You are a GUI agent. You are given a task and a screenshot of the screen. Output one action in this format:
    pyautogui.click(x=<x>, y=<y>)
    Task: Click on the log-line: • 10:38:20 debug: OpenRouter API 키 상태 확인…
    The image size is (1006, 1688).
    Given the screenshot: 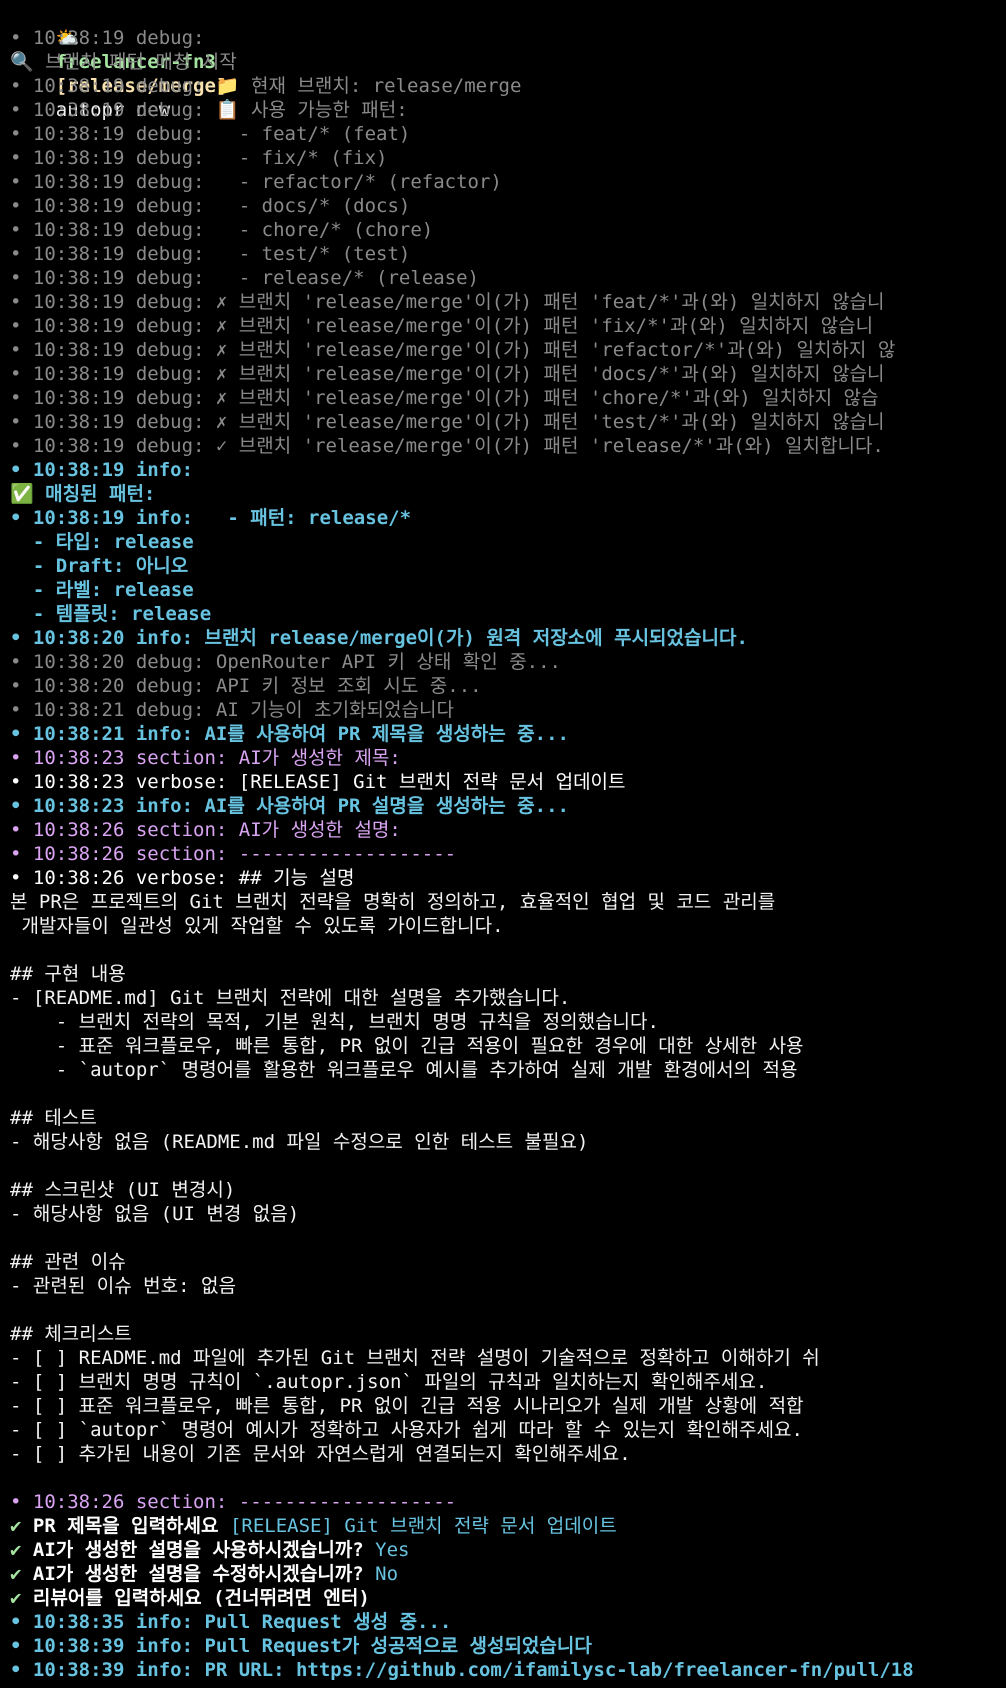 What is the action you would take?
    pyautogui.click(x=285, y=662)
    